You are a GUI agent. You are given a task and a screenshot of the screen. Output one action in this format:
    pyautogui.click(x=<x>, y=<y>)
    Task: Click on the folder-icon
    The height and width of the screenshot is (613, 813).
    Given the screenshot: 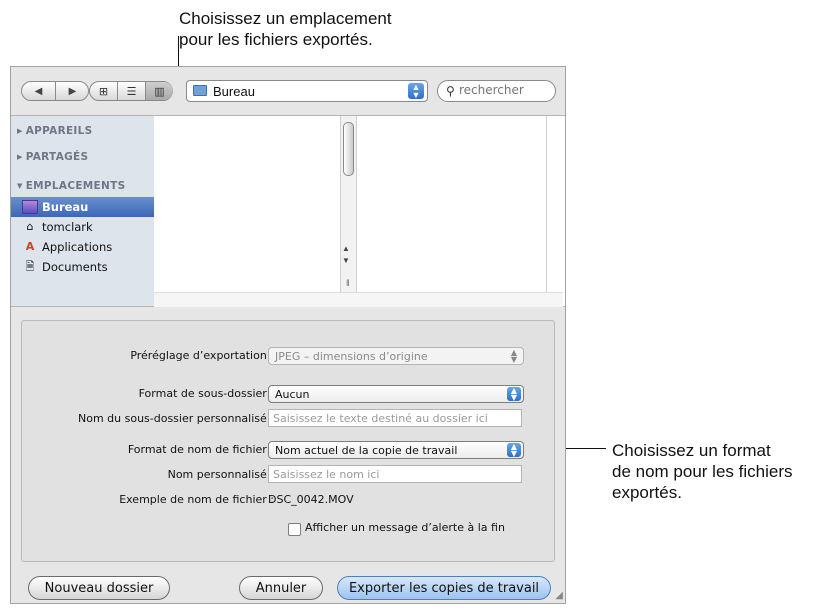 What is the action you would take?
    pyautogui.click(x=200, y=90)
    